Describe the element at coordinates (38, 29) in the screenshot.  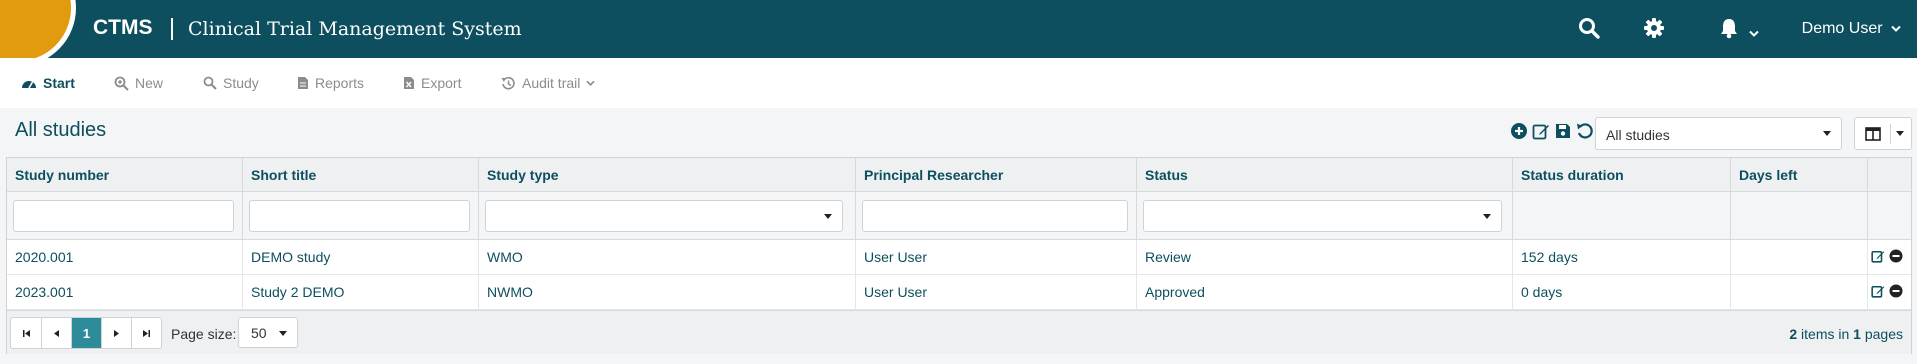
I see `logo-mark` at that location.